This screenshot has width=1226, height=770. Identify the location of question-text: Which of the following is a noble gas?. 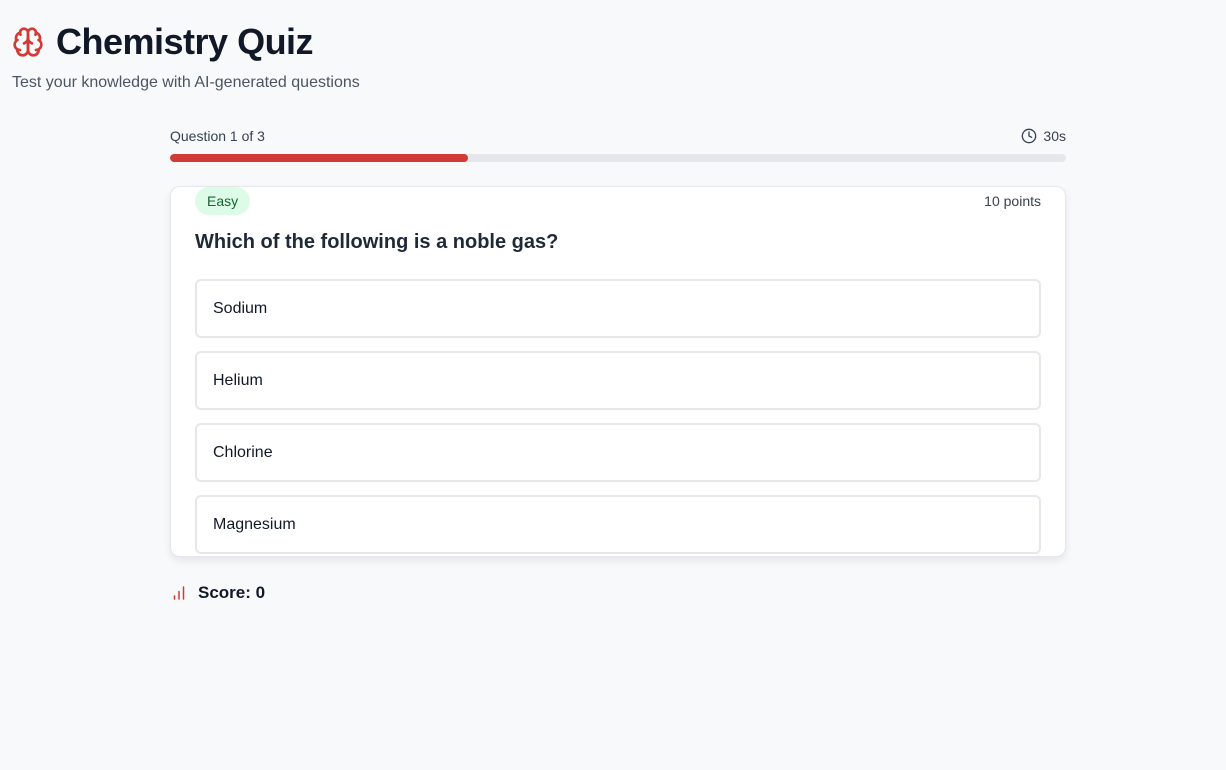
(377, 242).